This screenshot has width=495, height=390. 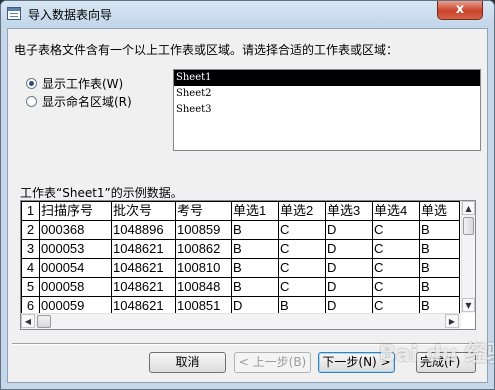 I want to click on instruction-text: 电子表格文件含有一个以上工作表或区域。请选择合适的工作表或区域：, so click(x=206, y=50).